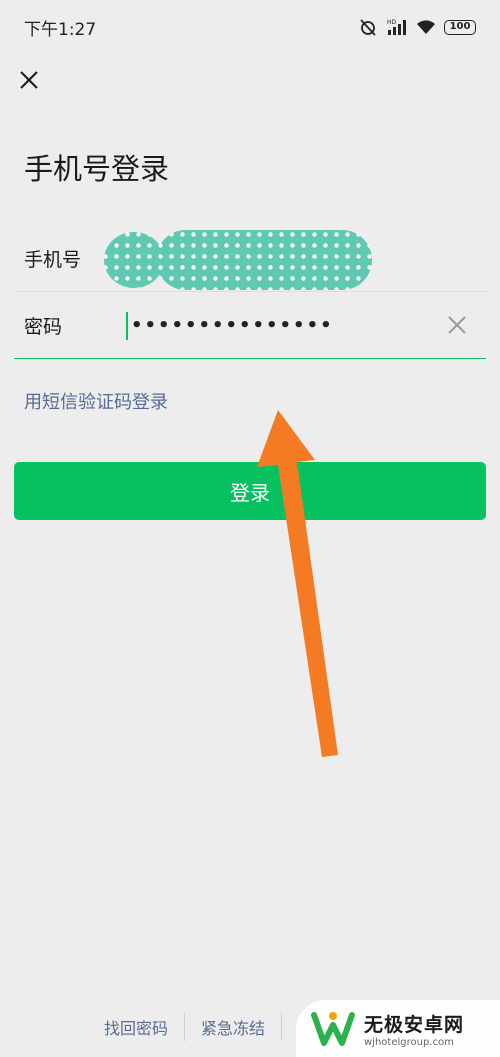 The height and width of the screenshot is (1057, 500). I want to click on phone-label: 手机号, so click(53, 260).